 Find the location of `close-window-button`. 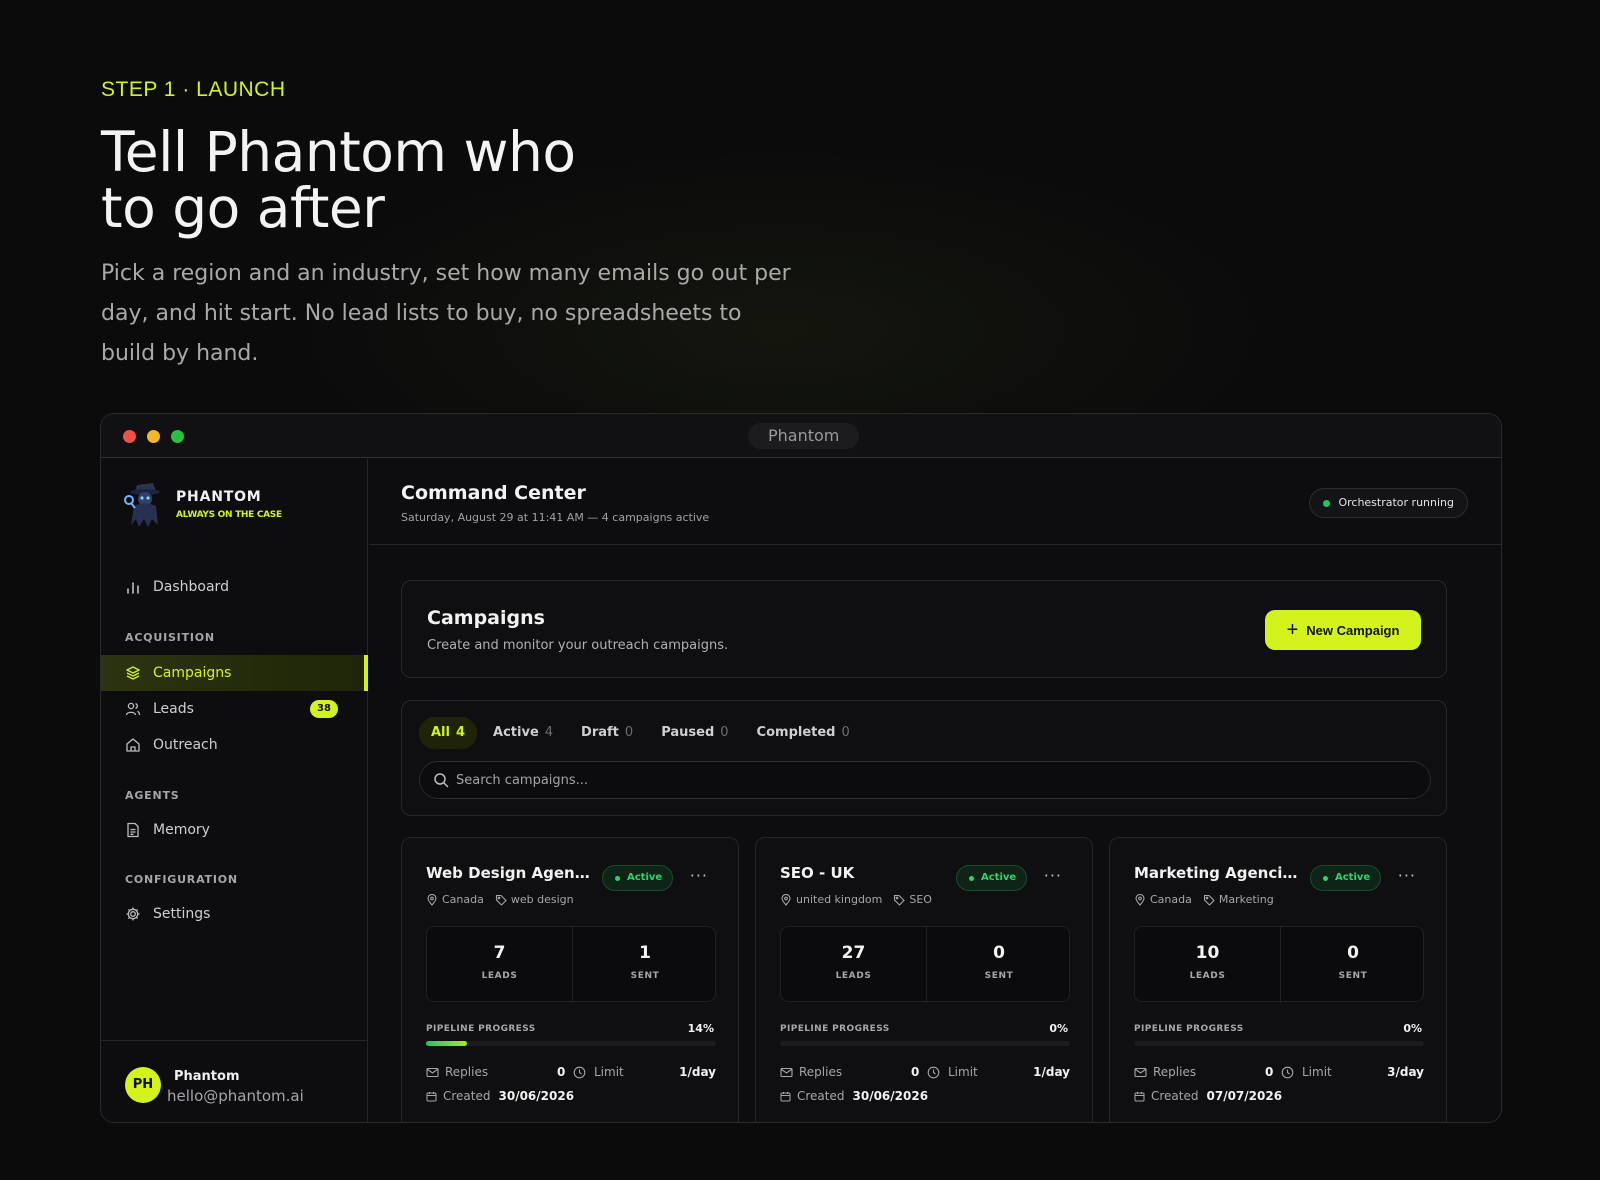

close-window-button is located at coordinates (129, 436).